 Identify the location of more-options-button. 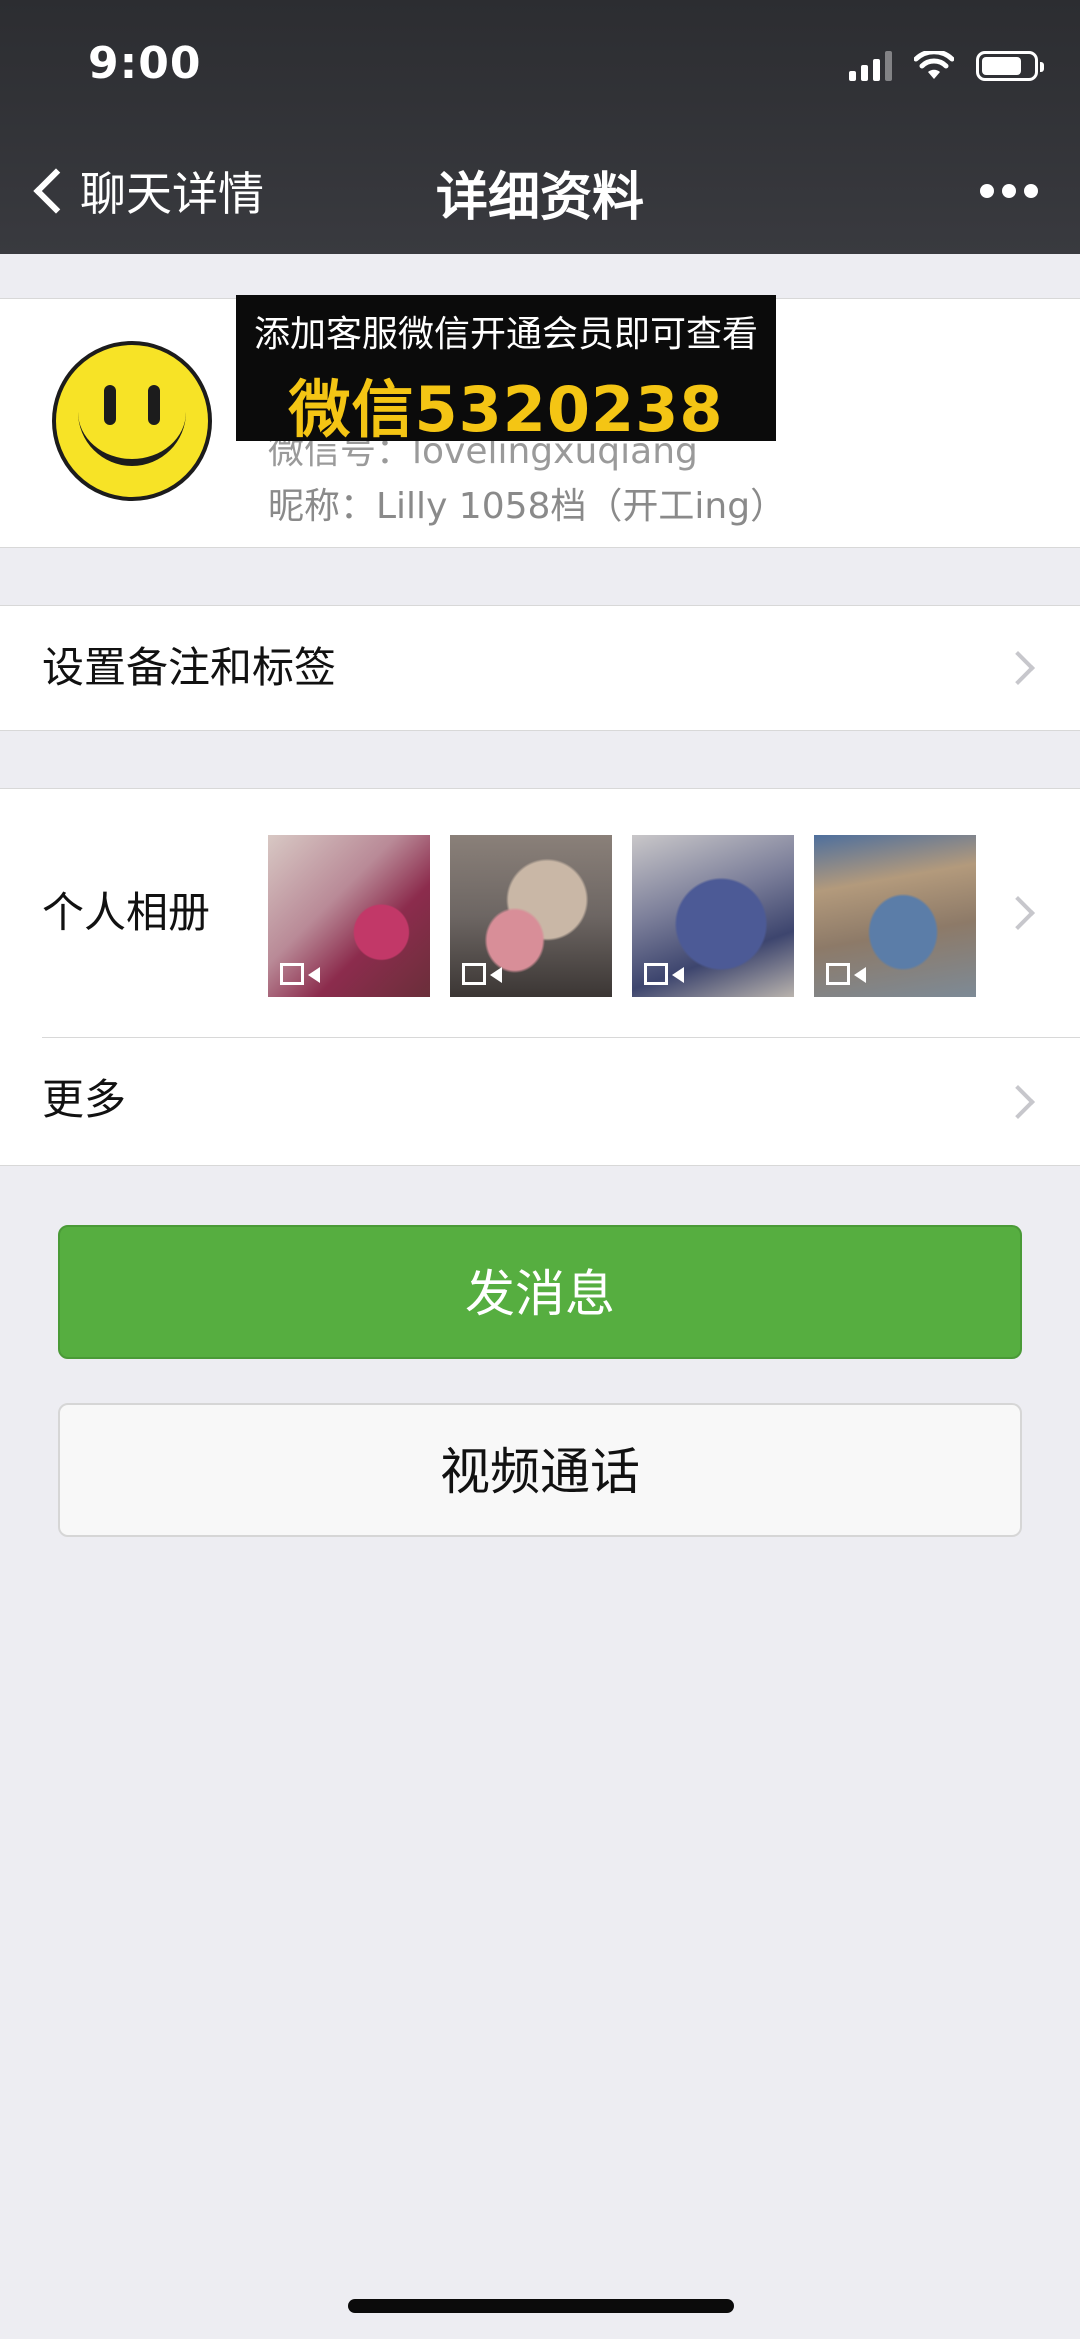
(1009, 191).